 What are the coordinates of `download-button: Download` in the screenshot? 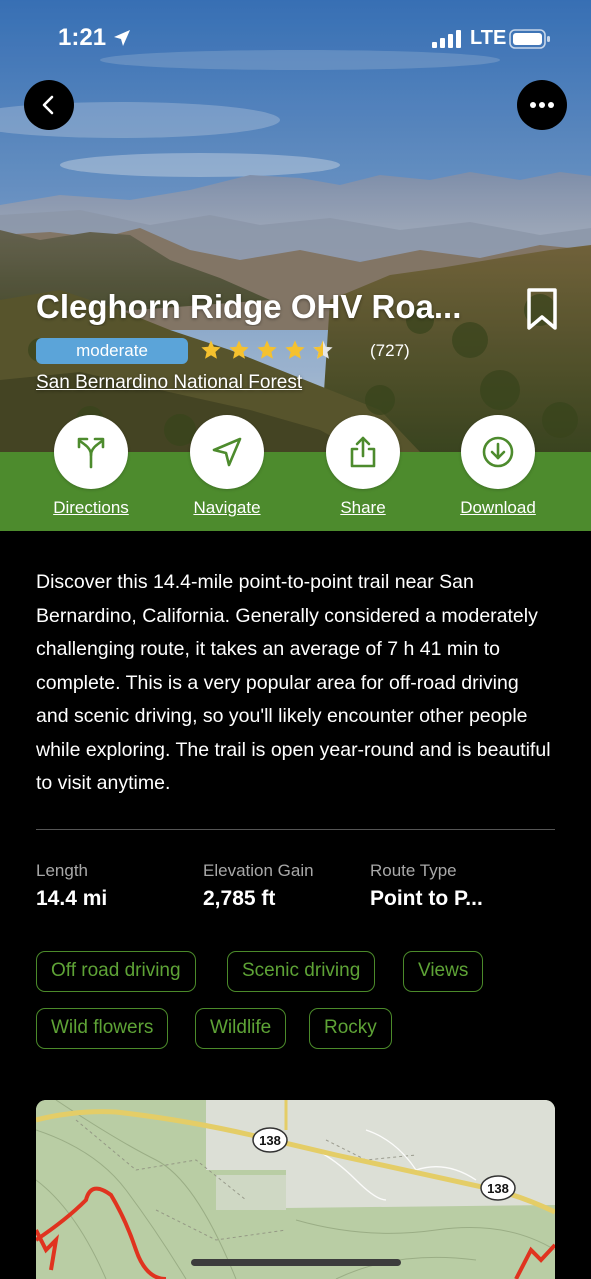 It's located at (498, 466).